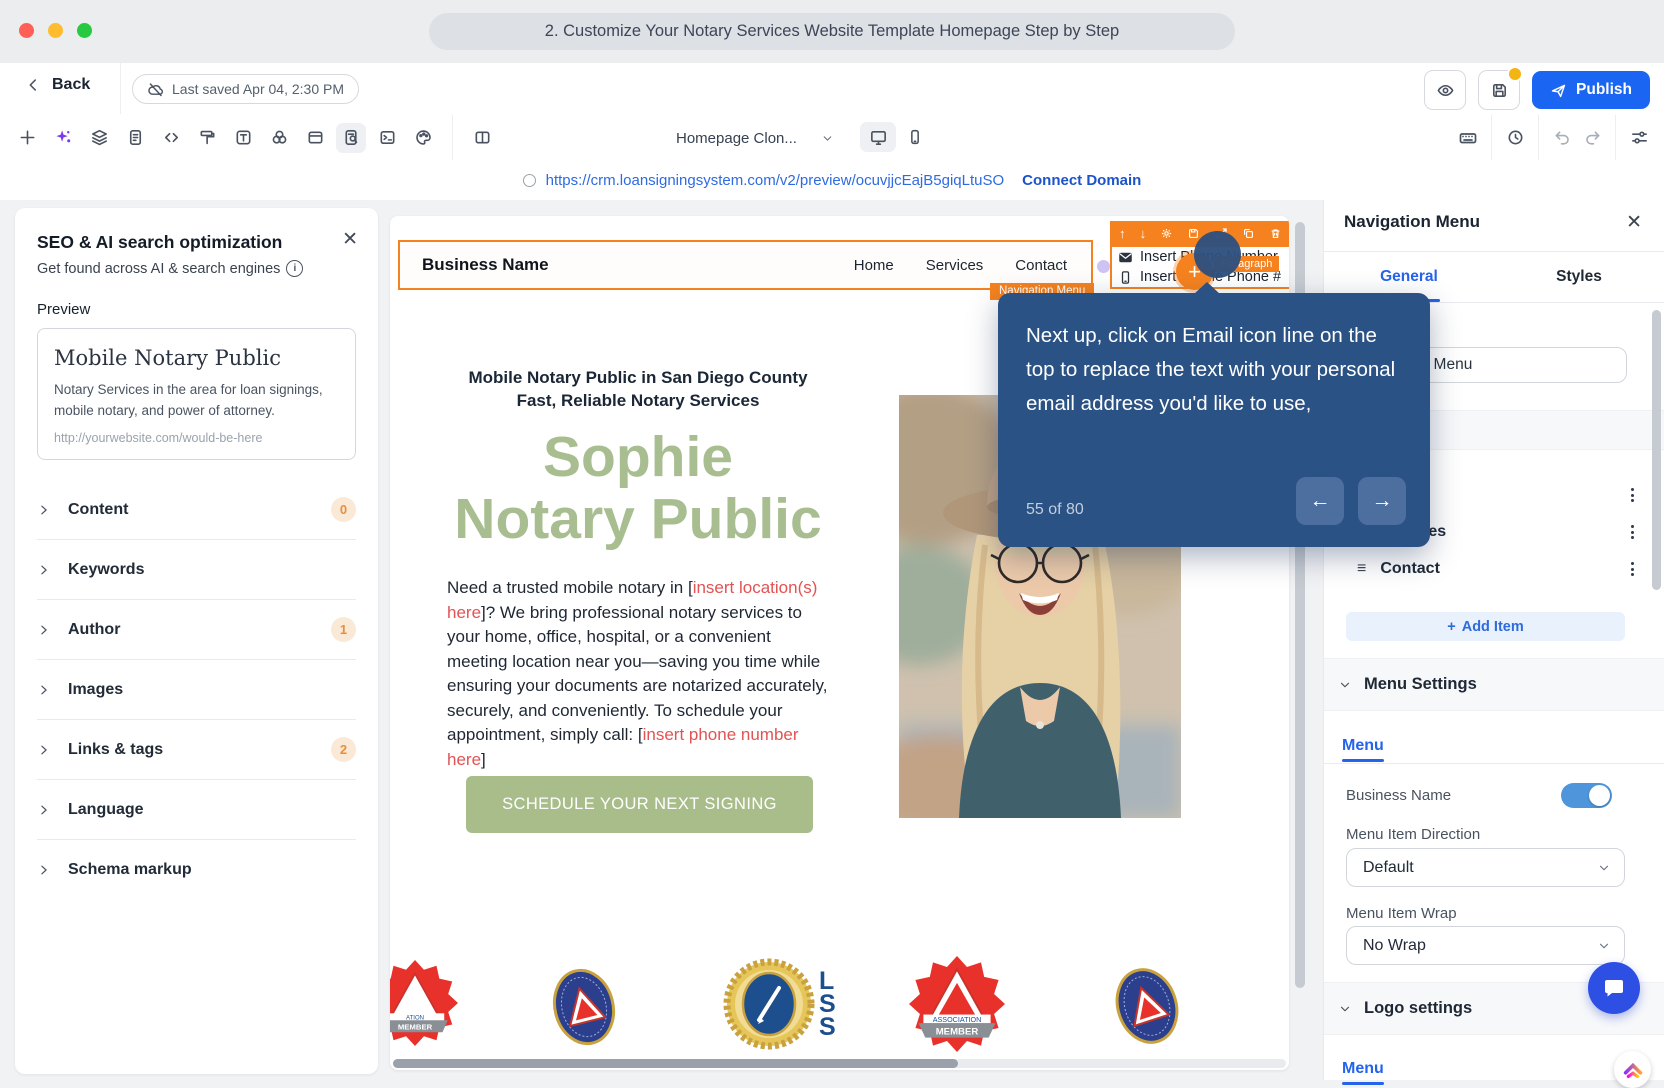 The width and height of the screenshot is (1664, 1088). Describe the element at coordinates (315, 138) in the screenshot. I see `card-button` at that location.